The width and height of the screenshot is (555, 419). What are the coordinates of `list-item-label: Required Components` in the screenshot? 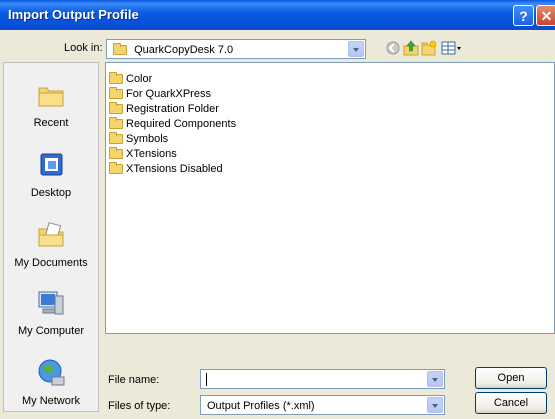 It's located at (181, 124).